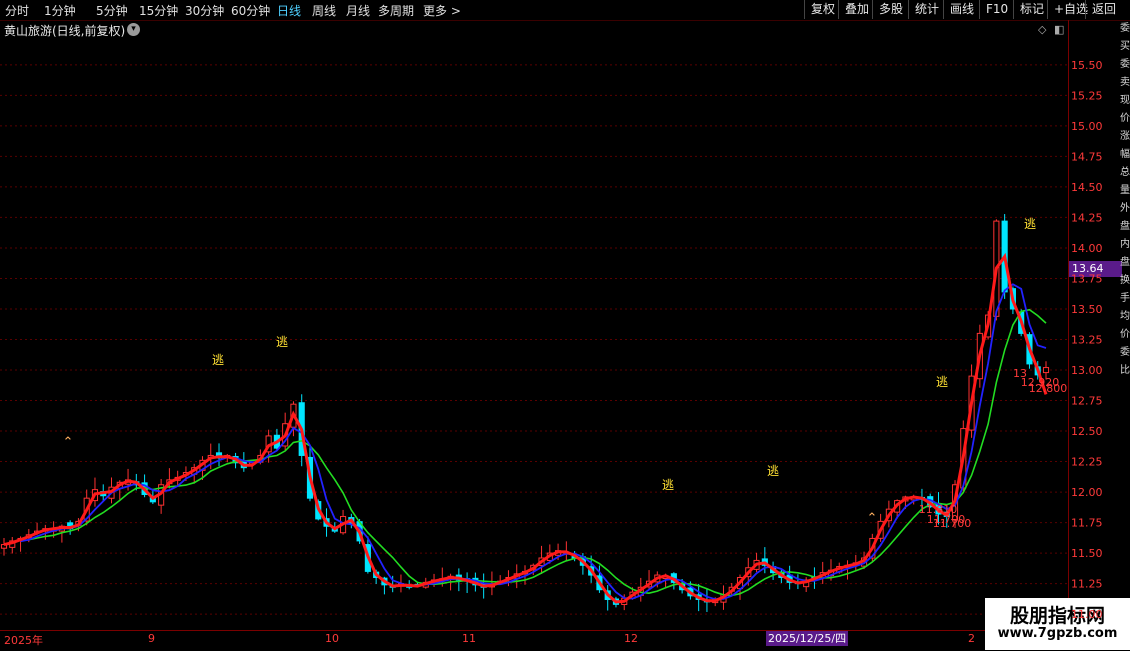 This screenshot has width=1130, height=651. I want to click on tab-15min: 15分钟, so click(158, 10).